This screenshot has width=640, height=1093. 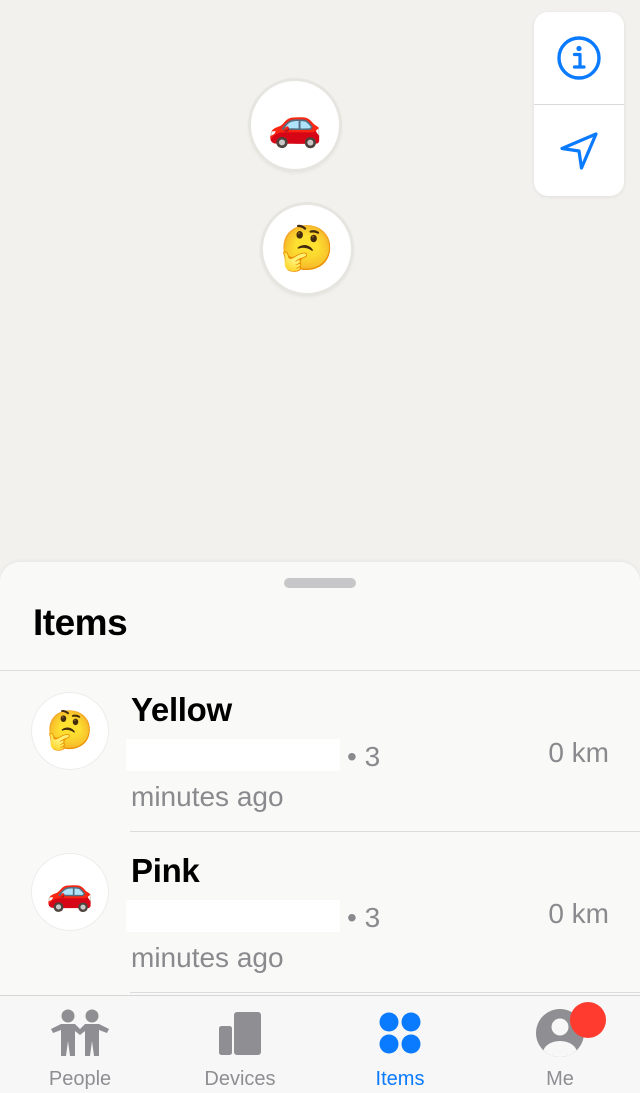 What do you see at coordinates (80, 1079) in the screenshot?
I see `tab-people-label: People` at bounding box center [80, 1079].